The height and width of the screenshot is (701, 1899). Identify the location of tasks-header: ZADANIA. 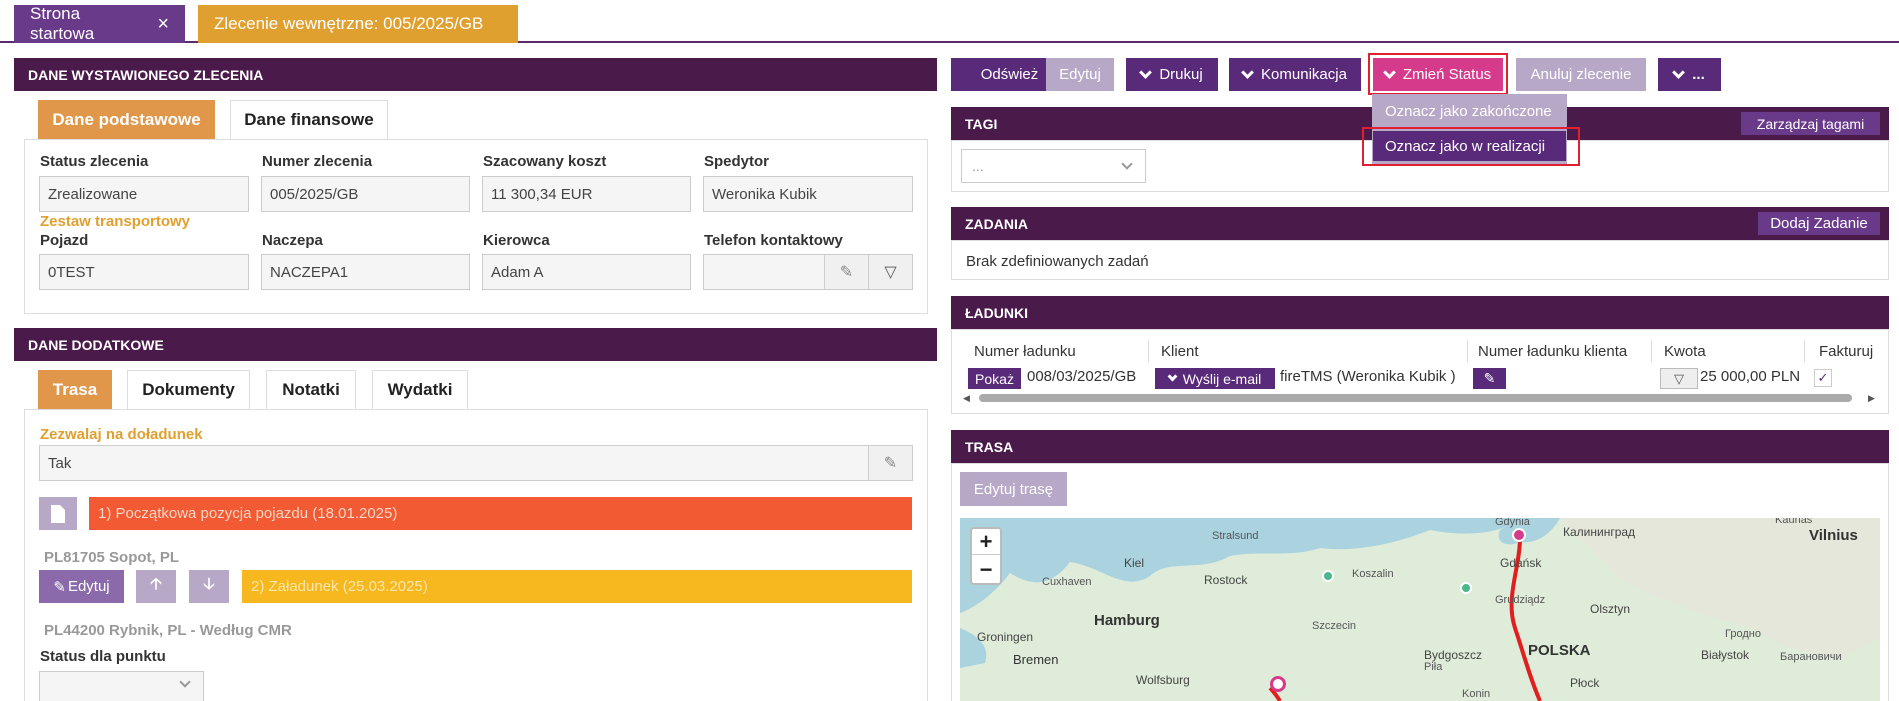
(1420, 223).